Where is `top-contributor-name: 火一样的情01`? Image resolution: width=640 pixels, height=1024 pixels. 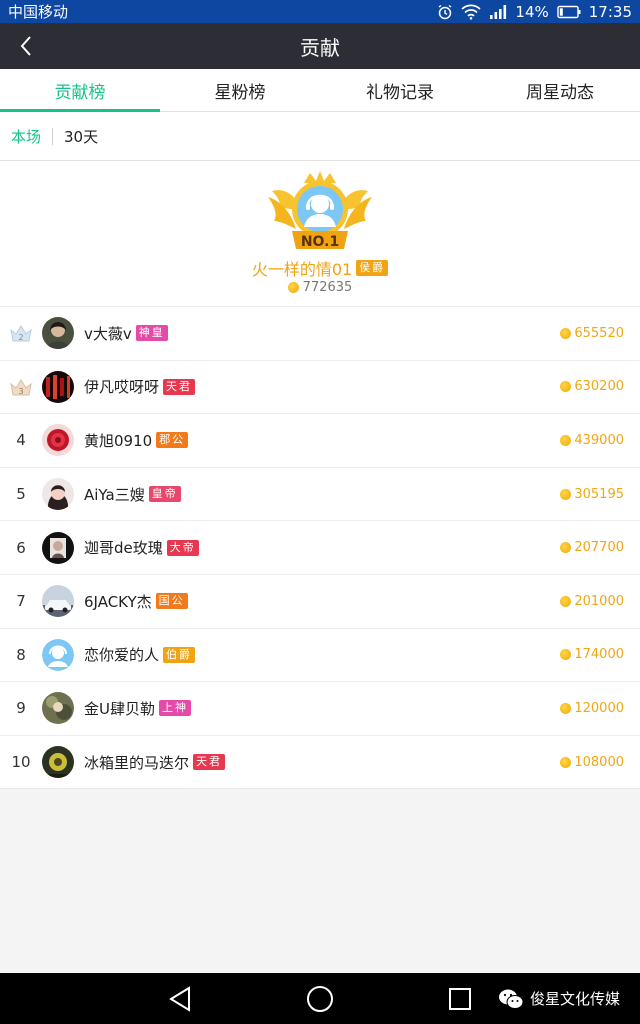
top-contributor-name: 火一样的情01 is located at coordinates (302, 269).